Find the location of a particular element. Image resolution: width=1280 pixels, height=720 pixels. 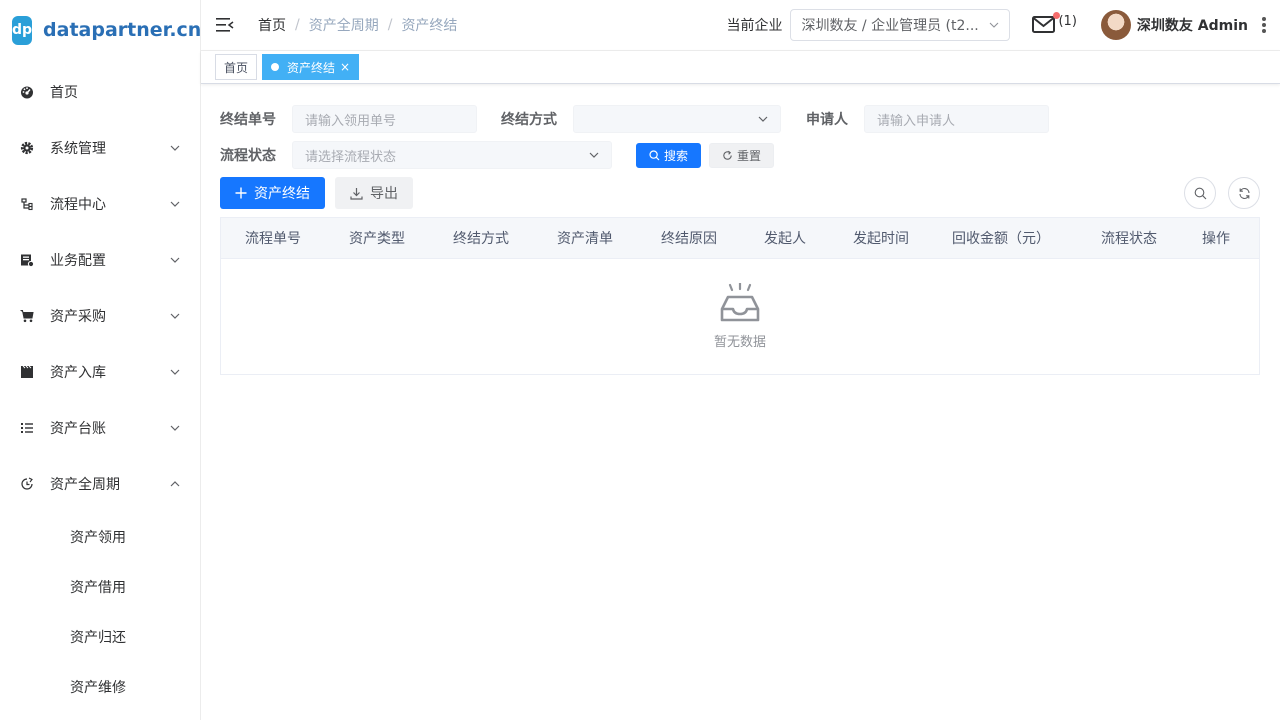

tag-asset-end: 资产终结 × is located at coordinates (311, 67).